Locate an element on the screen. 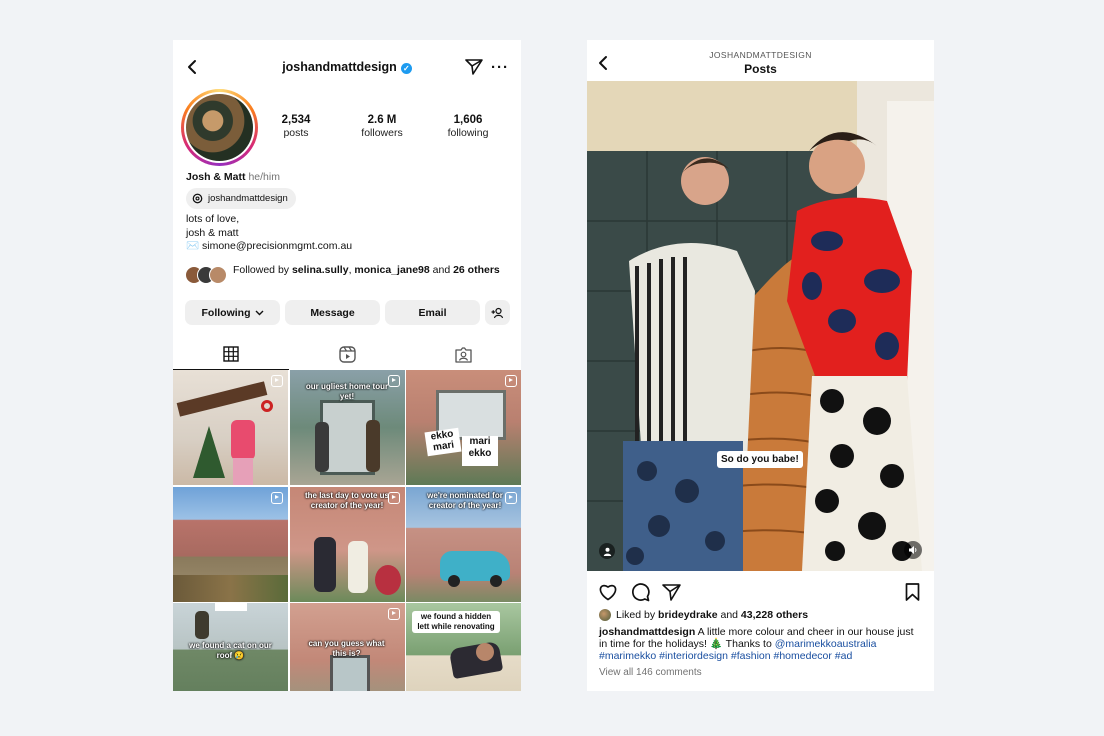  post-header-username: JOSHANDMATTDESIGN is located at coordinates (760, 55).